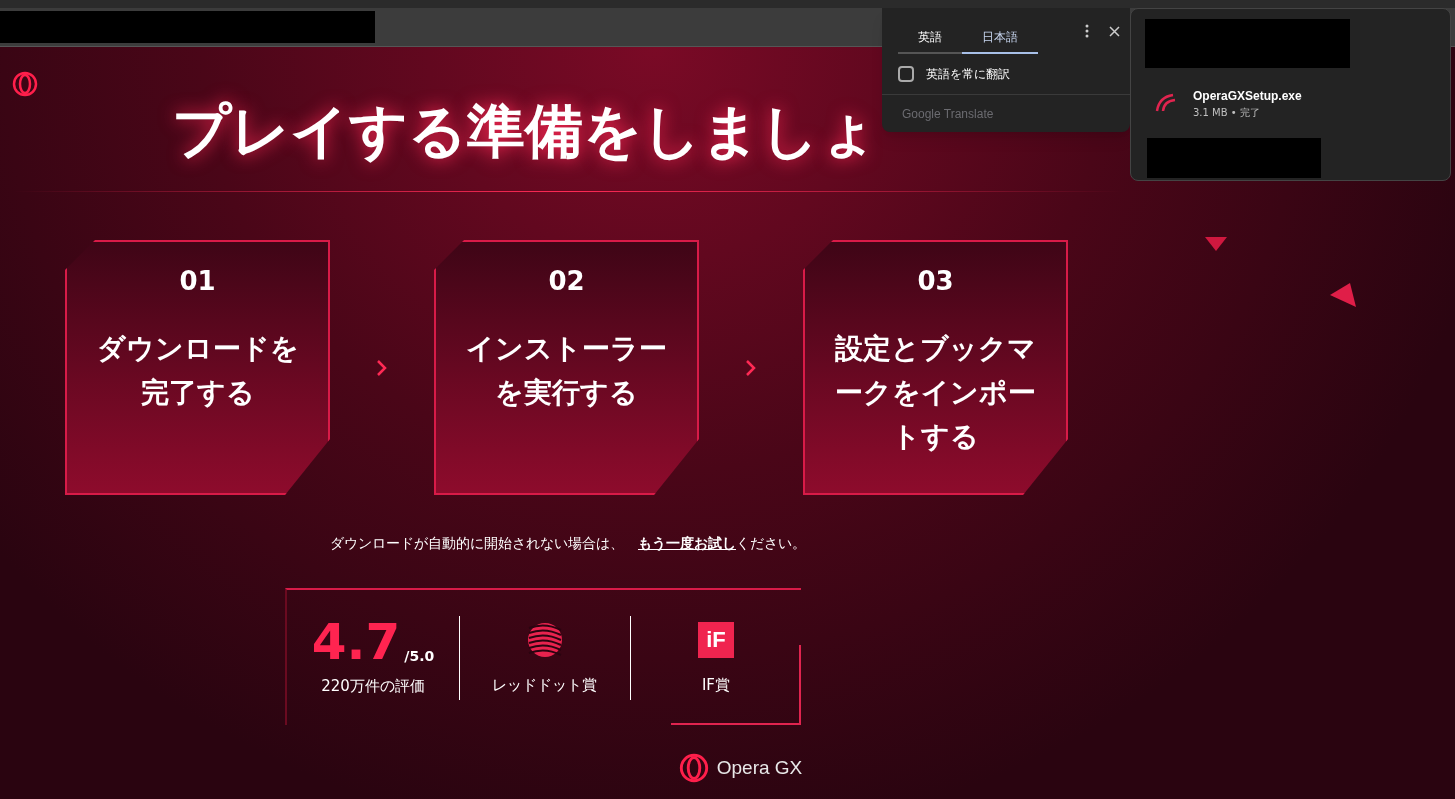 The height and width of the screenshot is (799, 1455). I want to click on retry-link: もう一度お試し, so click(687, 543).